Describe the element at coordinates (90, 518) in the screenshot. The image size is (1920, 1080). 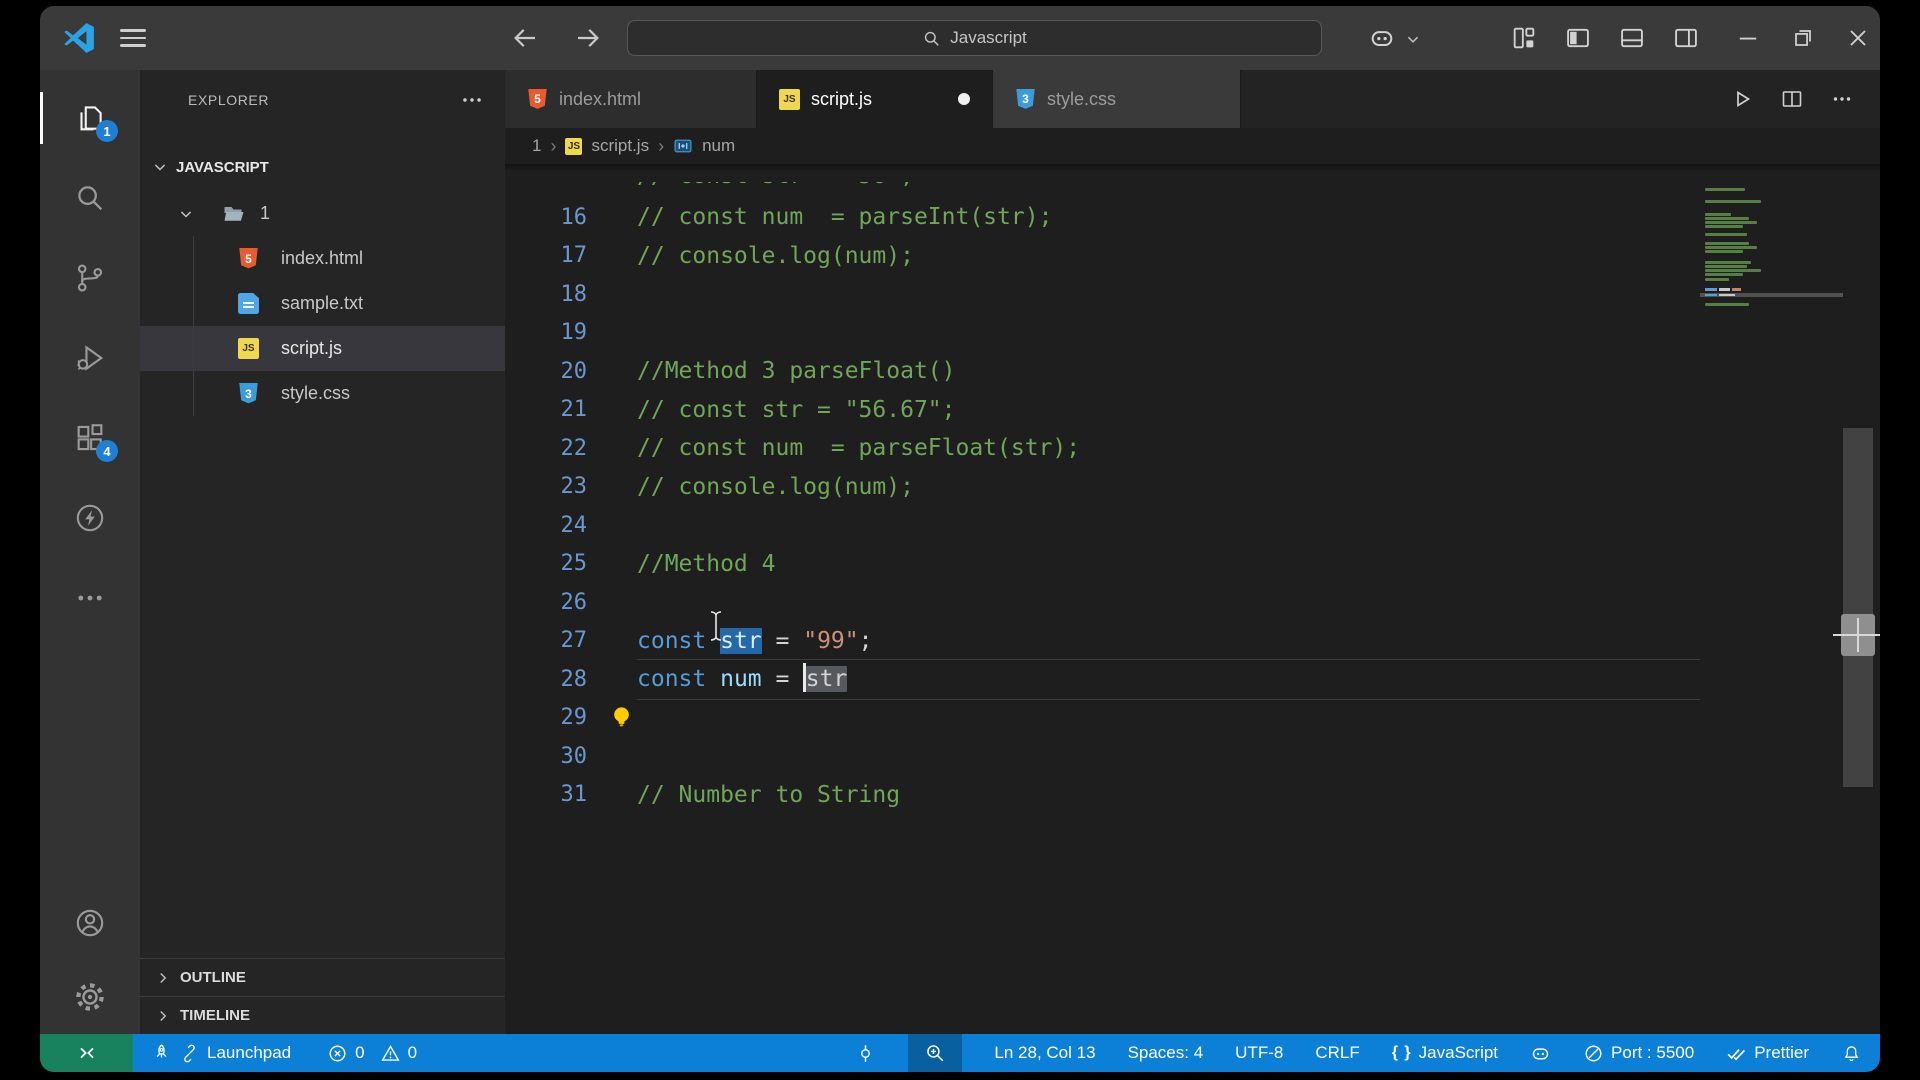
I see `activity-thunder-button` at that location.